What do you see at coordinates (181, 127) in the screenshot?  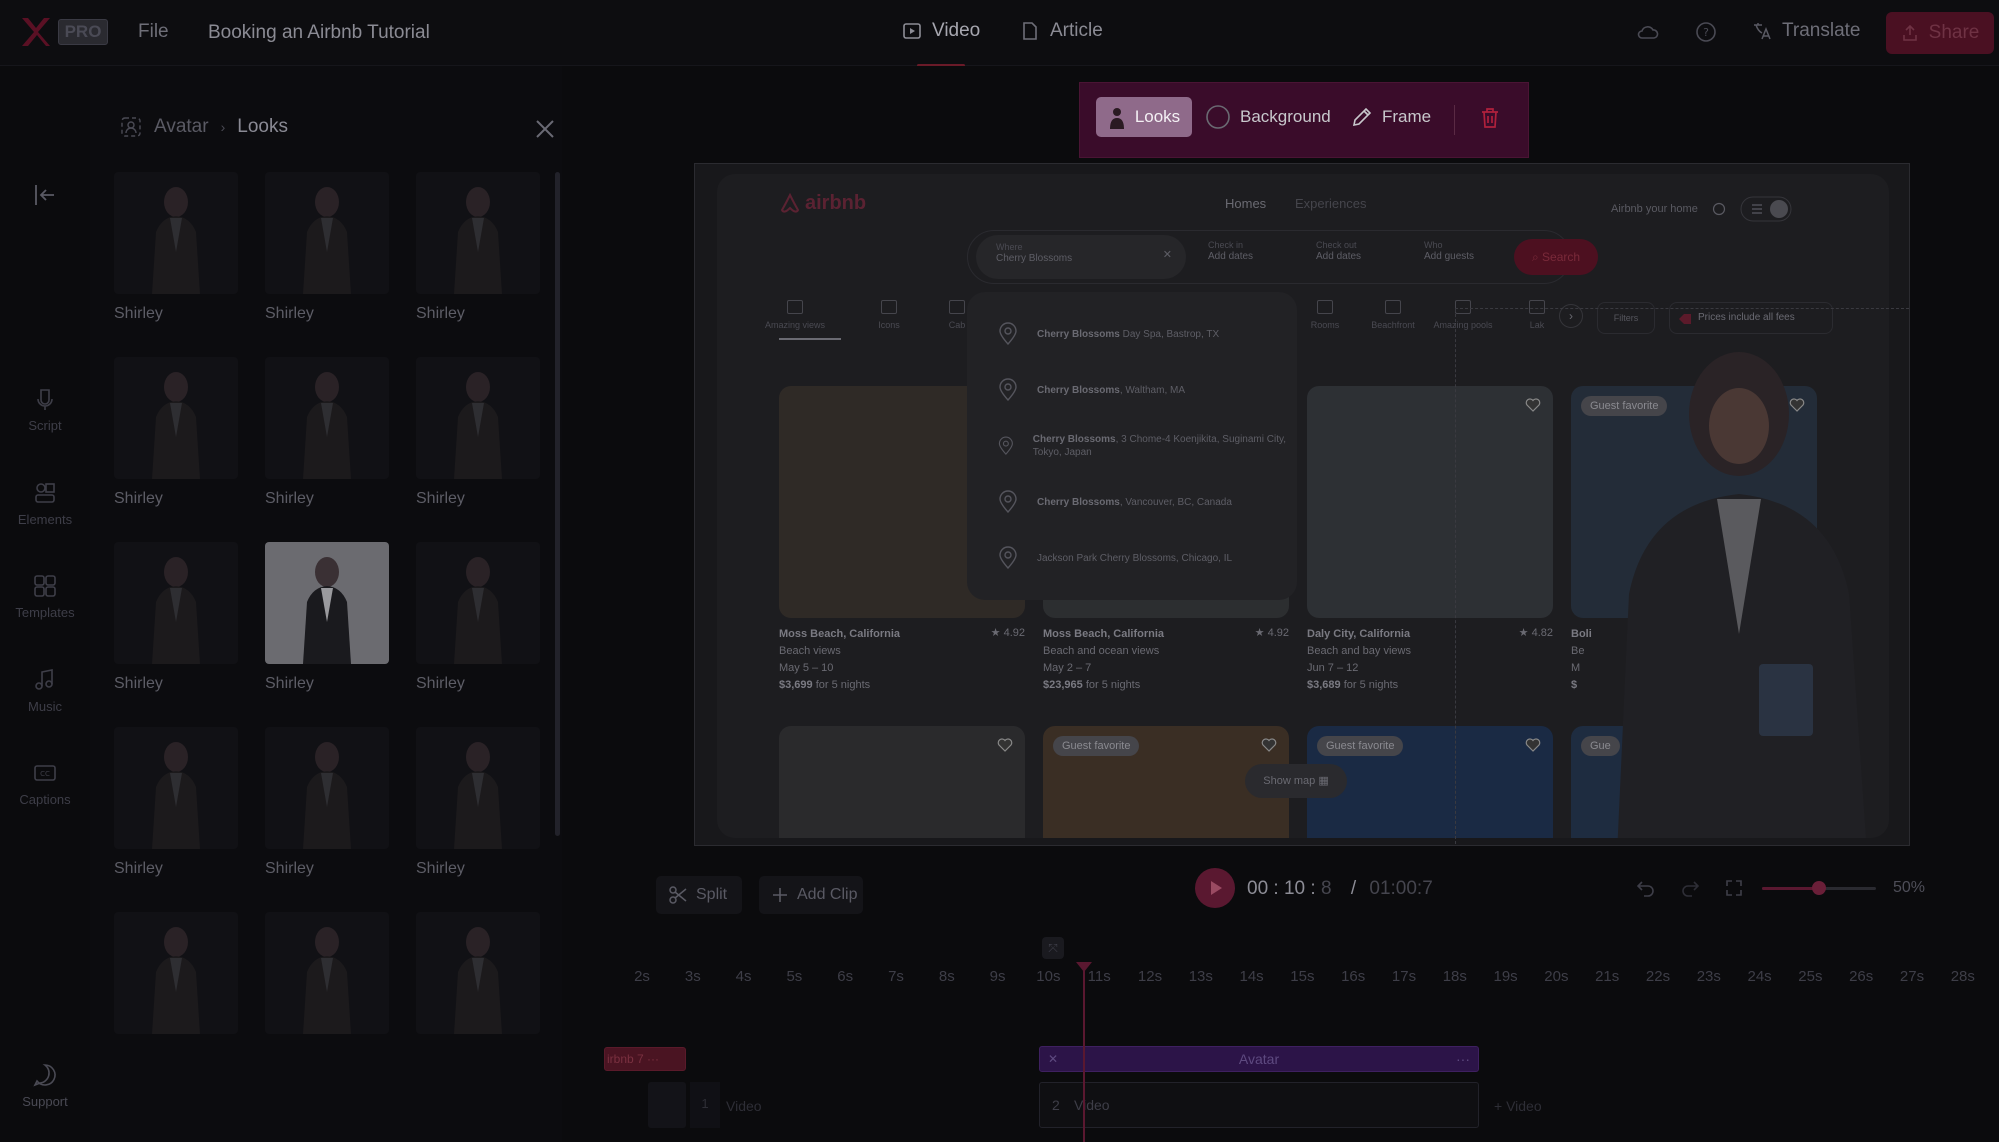 I see `breadcrumb-avatar: Avatar` at bounding box center [181, 127].